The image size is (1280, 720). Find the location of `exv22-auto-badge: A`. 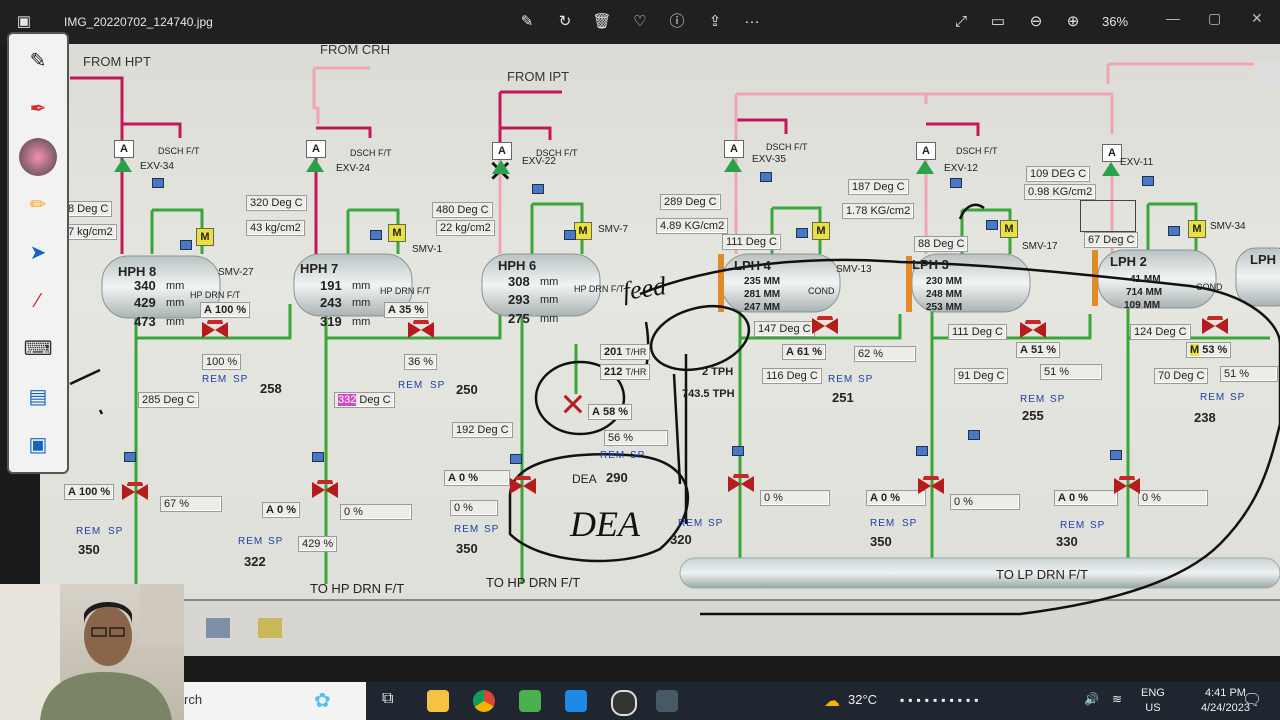

exv22-auto-badge: A is located at coordinates (502, 151).